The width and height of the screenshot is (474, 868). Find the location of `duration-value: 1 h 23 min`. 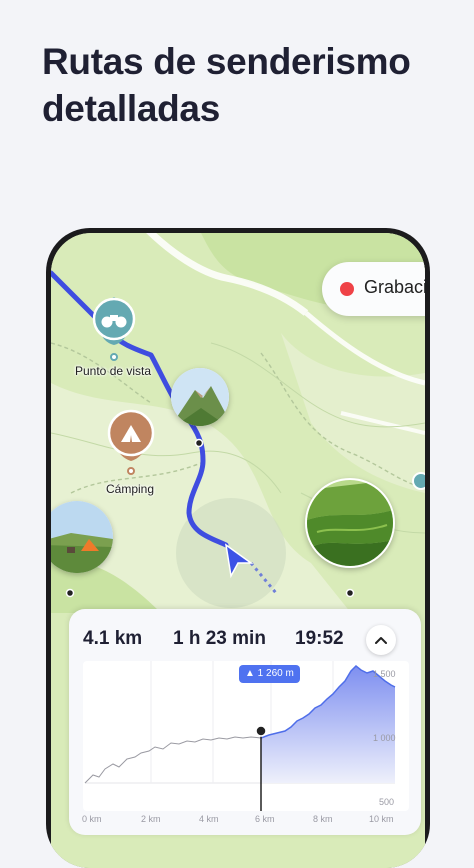

duration-value: 1 h 23 min is located at coordinates (219, 638).